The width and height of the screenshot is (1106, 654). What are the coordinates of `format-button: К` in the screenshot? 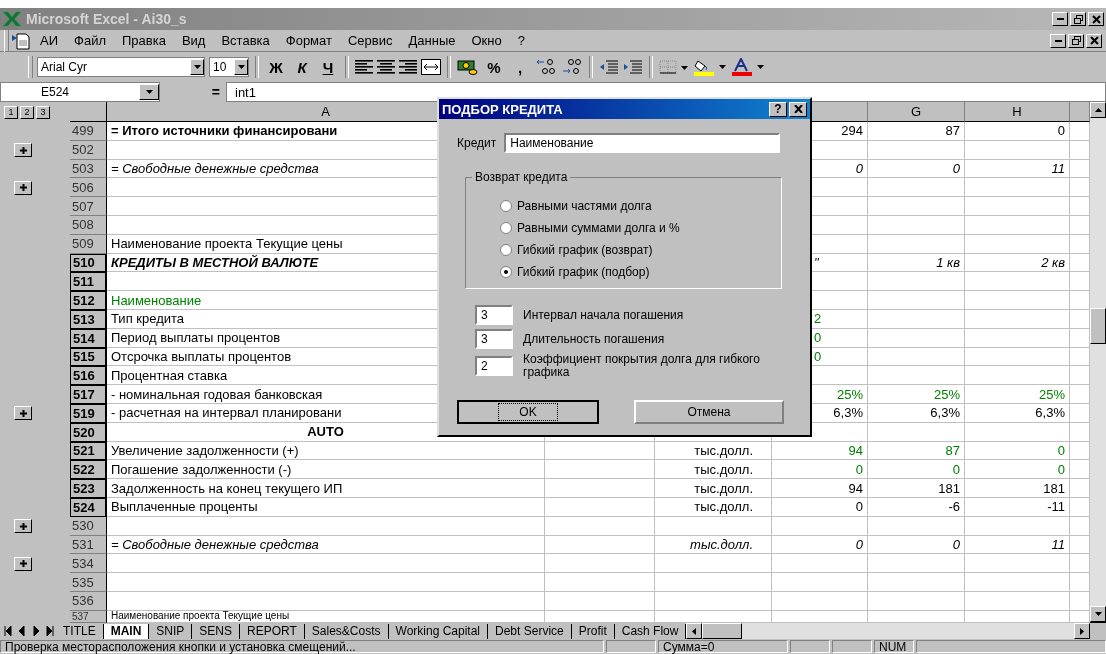 It's located at (302, 67).